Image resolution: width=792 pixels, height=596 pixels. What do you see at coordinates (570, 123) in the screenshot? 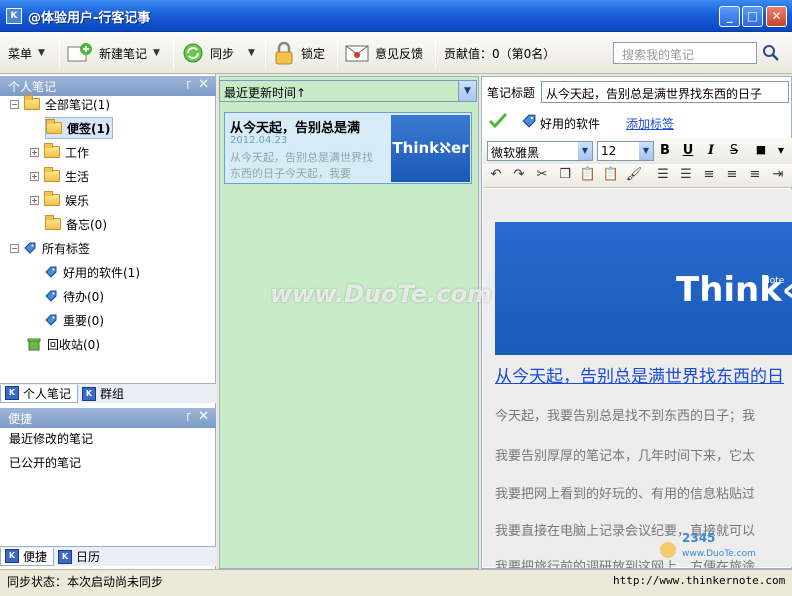
I see `note-tag: 好用的软件` at bounding box center [570, 123].